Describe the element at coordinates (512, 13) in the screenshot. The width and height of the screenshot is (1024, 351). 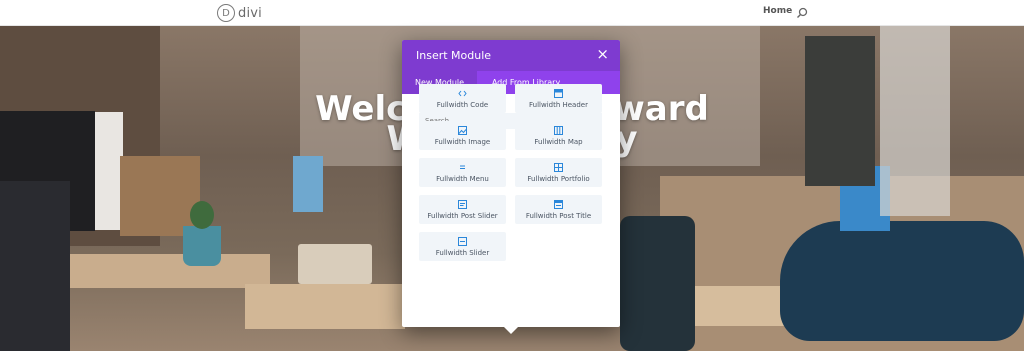
I see `top-navigation-bar: D divi Home` at that location.